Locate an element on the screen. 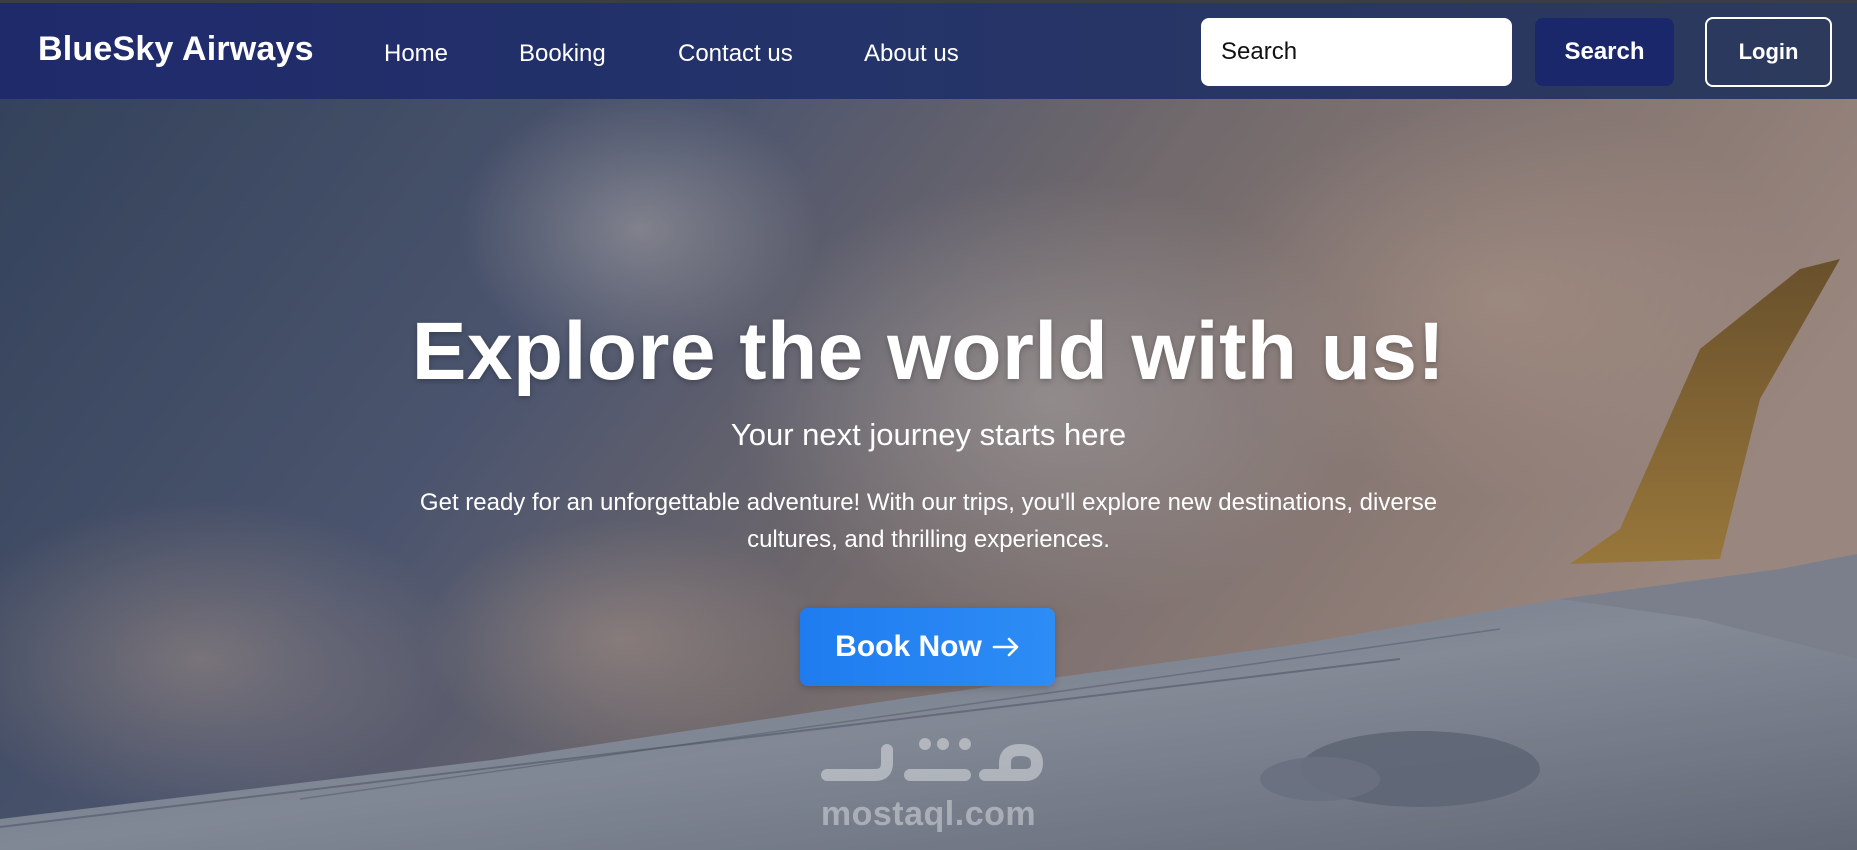 The image size is (1857, 850). login-button: Login is located at coordinates (1768, 52).